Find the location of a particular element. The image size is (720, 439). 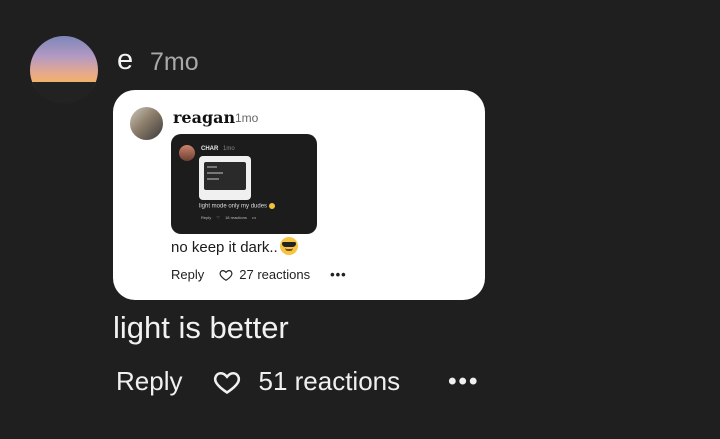

quoted-reactions-count: 27 reactions is located at coordinates (274, 274).